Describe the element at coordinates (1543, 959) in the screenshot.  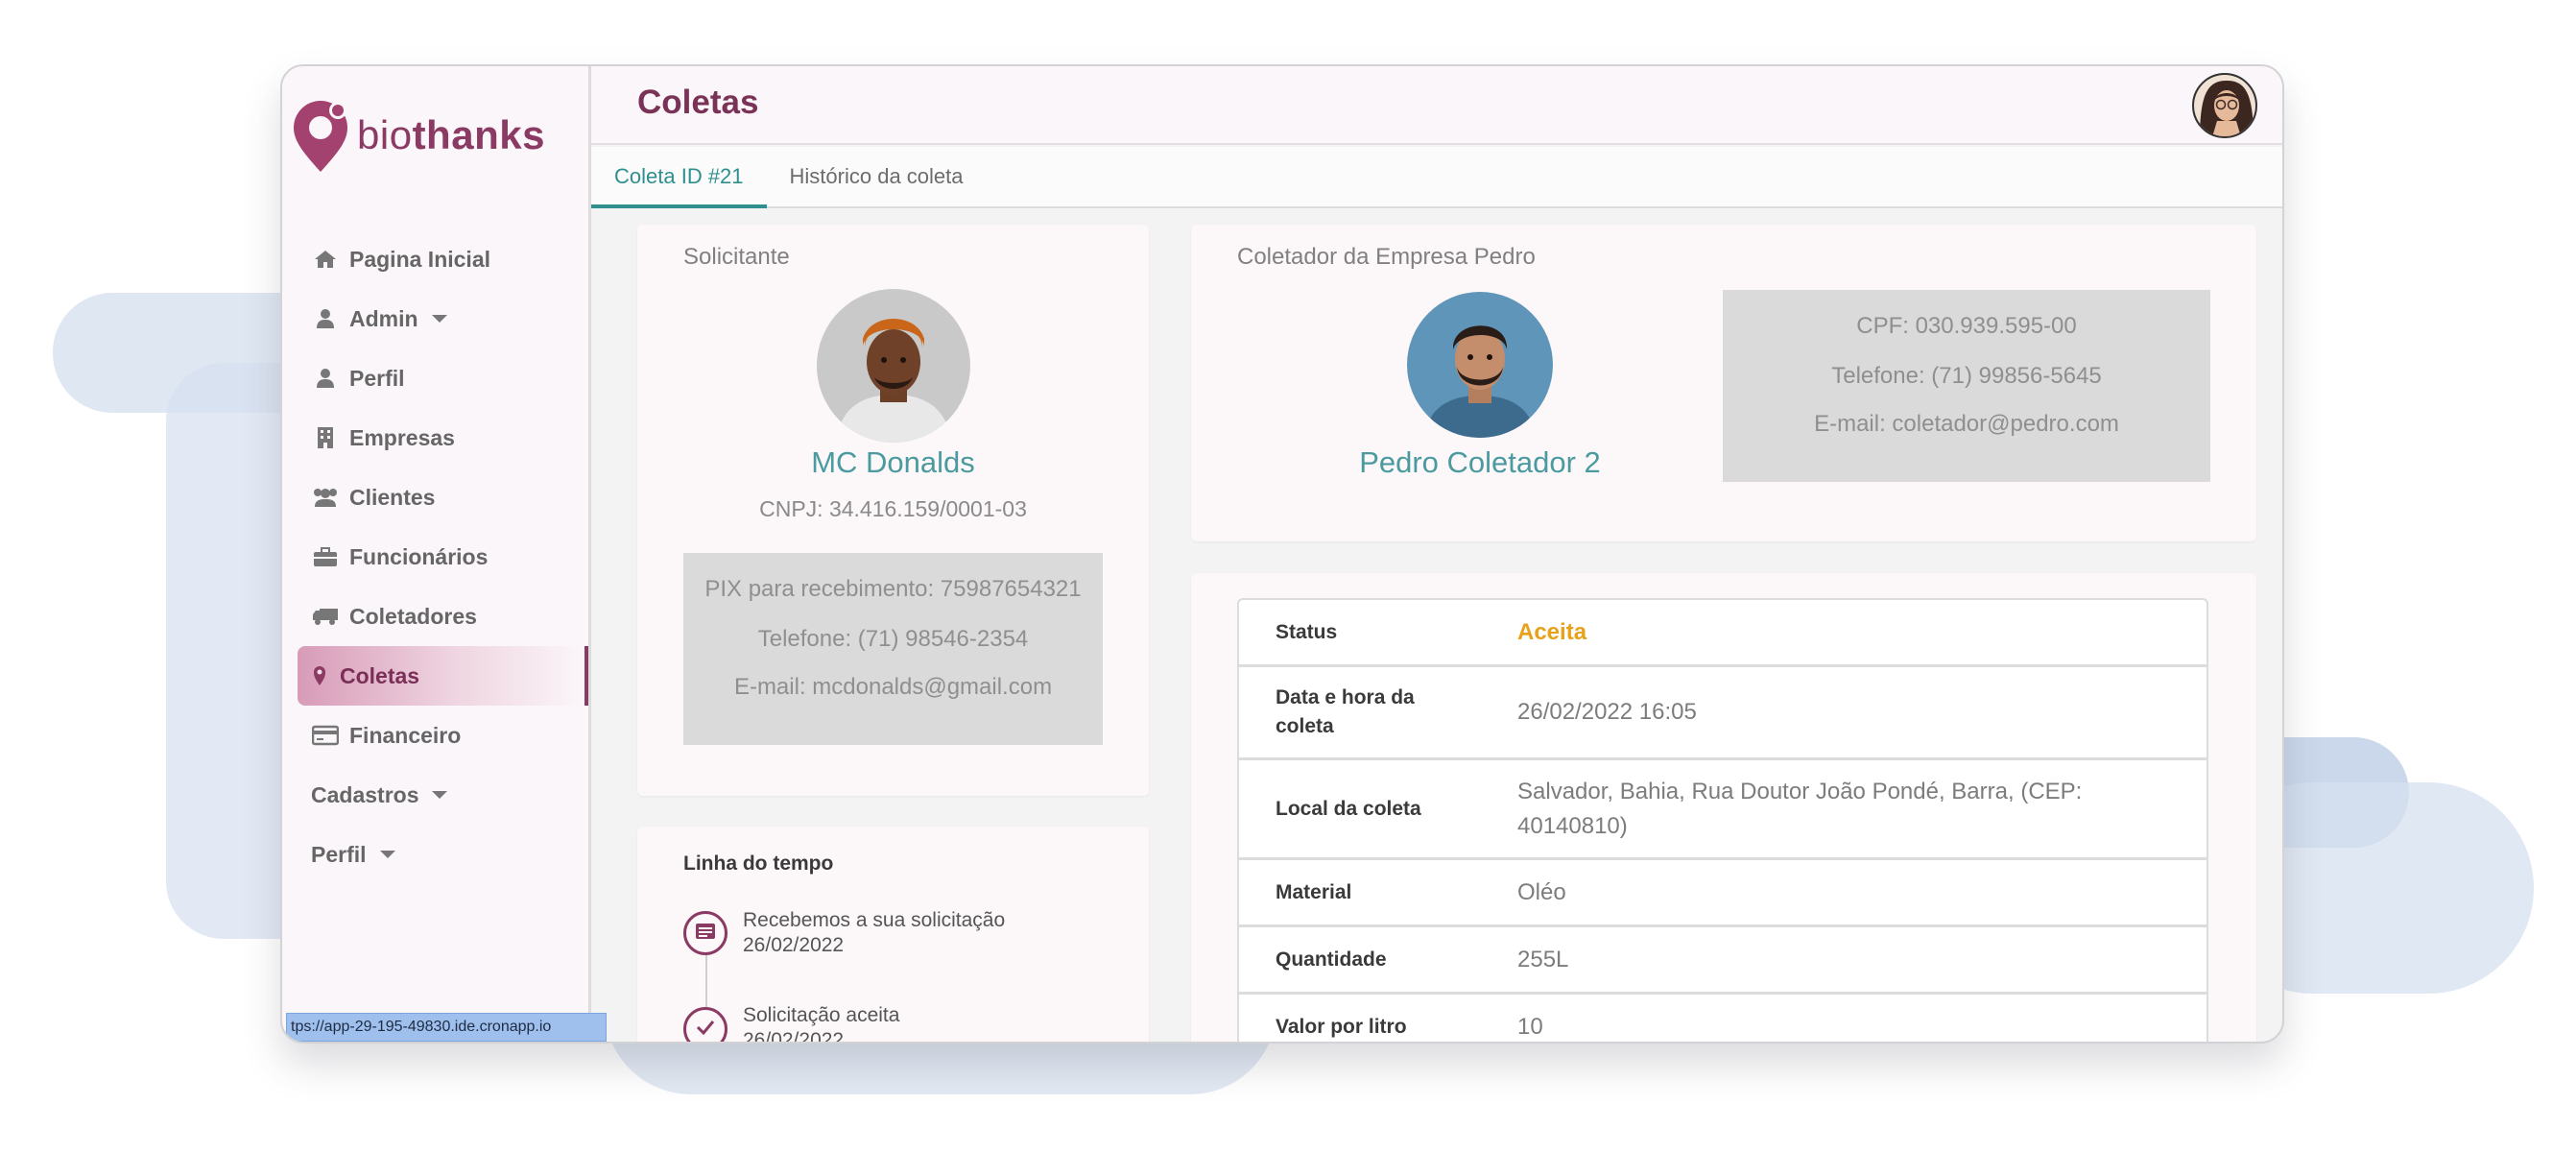
I see `details-value: 255L` at that location.